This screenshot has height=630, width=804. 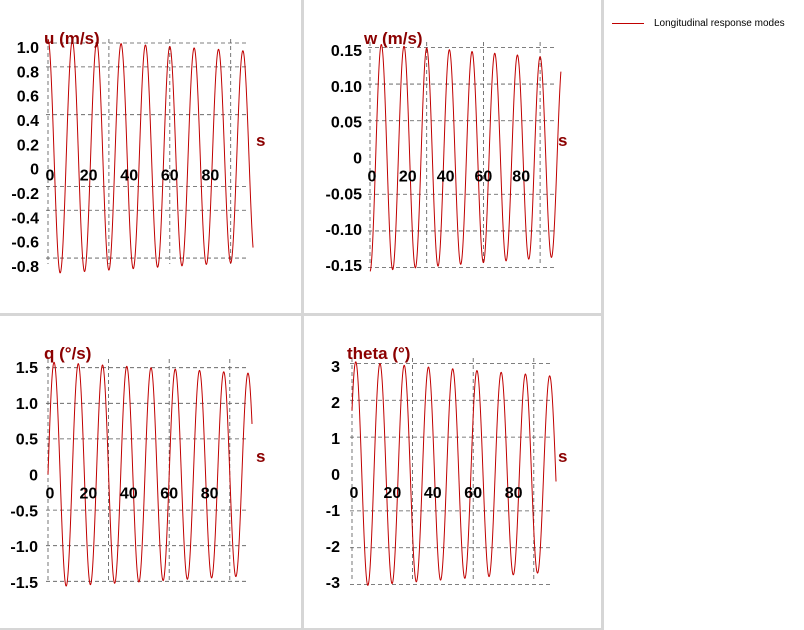 What do you see at coordinates (344, 230) in the screenshot?
I see `y-tick-label: -0.10` at bounding box center [344, 230].